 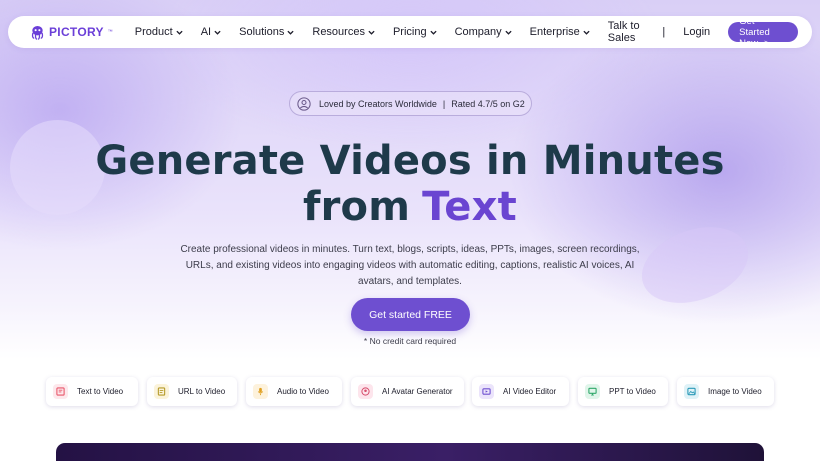 I want to click on feature-audio-to-video: Audio to Video, so click(x=294, y=391).